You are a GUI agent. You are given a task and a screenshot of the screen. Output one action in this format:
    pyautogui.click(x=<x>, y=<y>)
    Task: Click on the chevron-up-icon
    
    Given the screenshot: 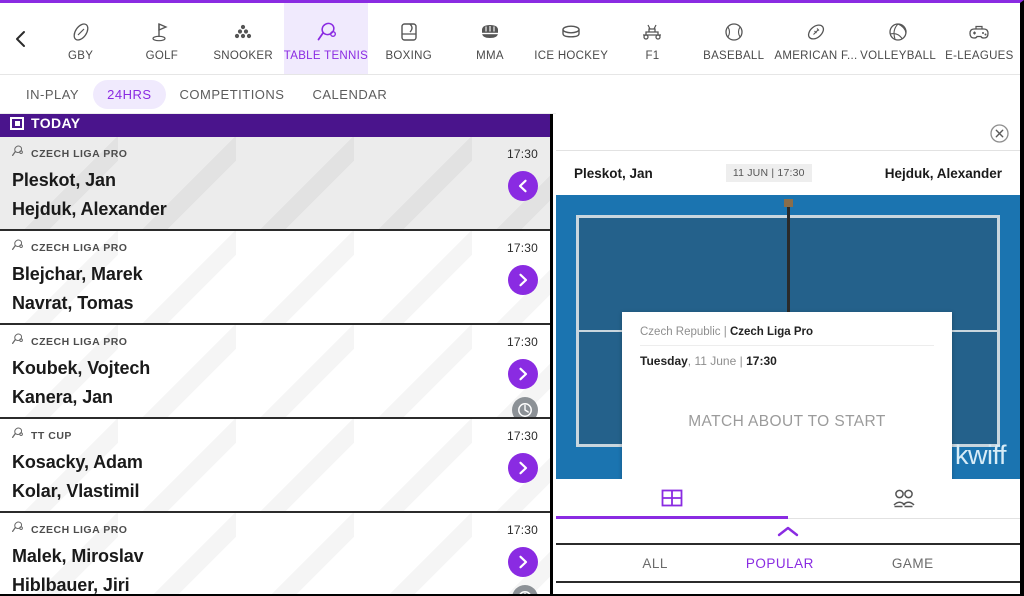 What is the action you would take?
    pyautogui.click(x=788, y=531)
    